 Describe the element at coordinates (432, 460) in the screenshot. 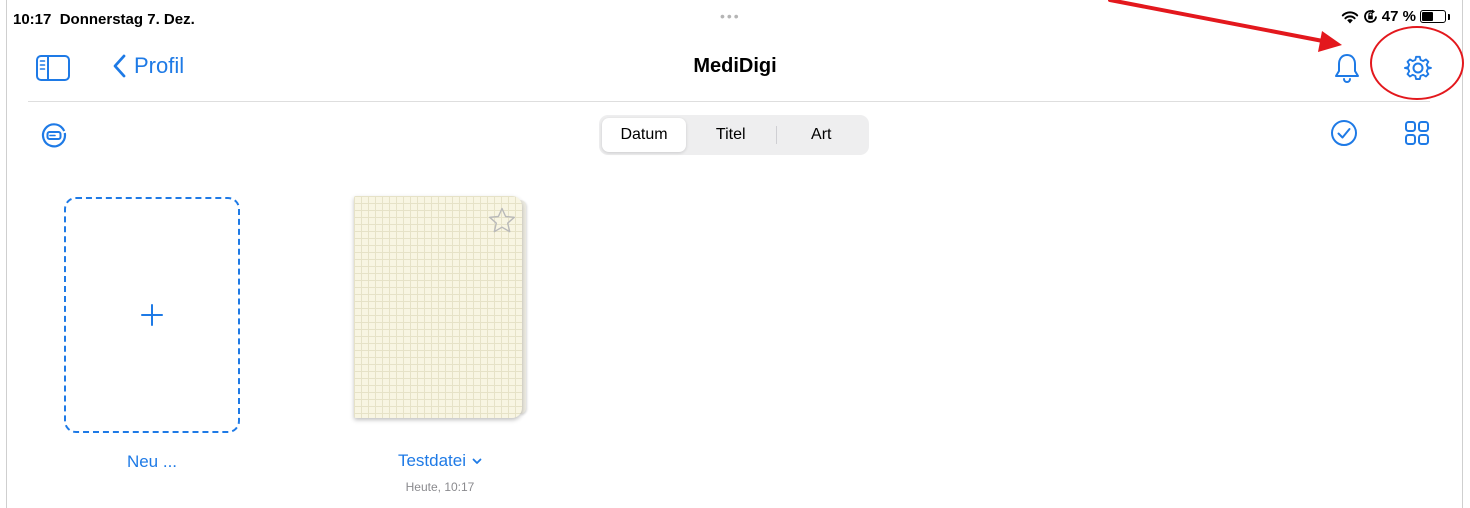

I see `document-title: Testdatei` at that location.